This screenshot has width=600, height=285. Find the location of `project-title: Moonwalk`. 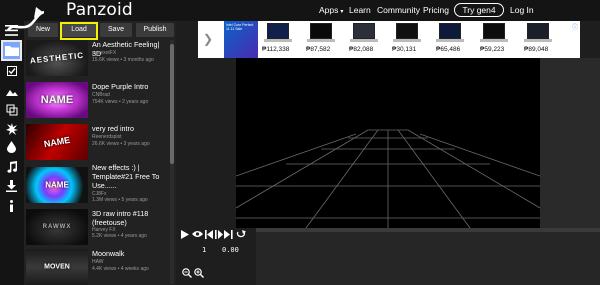

project-title: Moonwalk is located at coordinates (131, 253).